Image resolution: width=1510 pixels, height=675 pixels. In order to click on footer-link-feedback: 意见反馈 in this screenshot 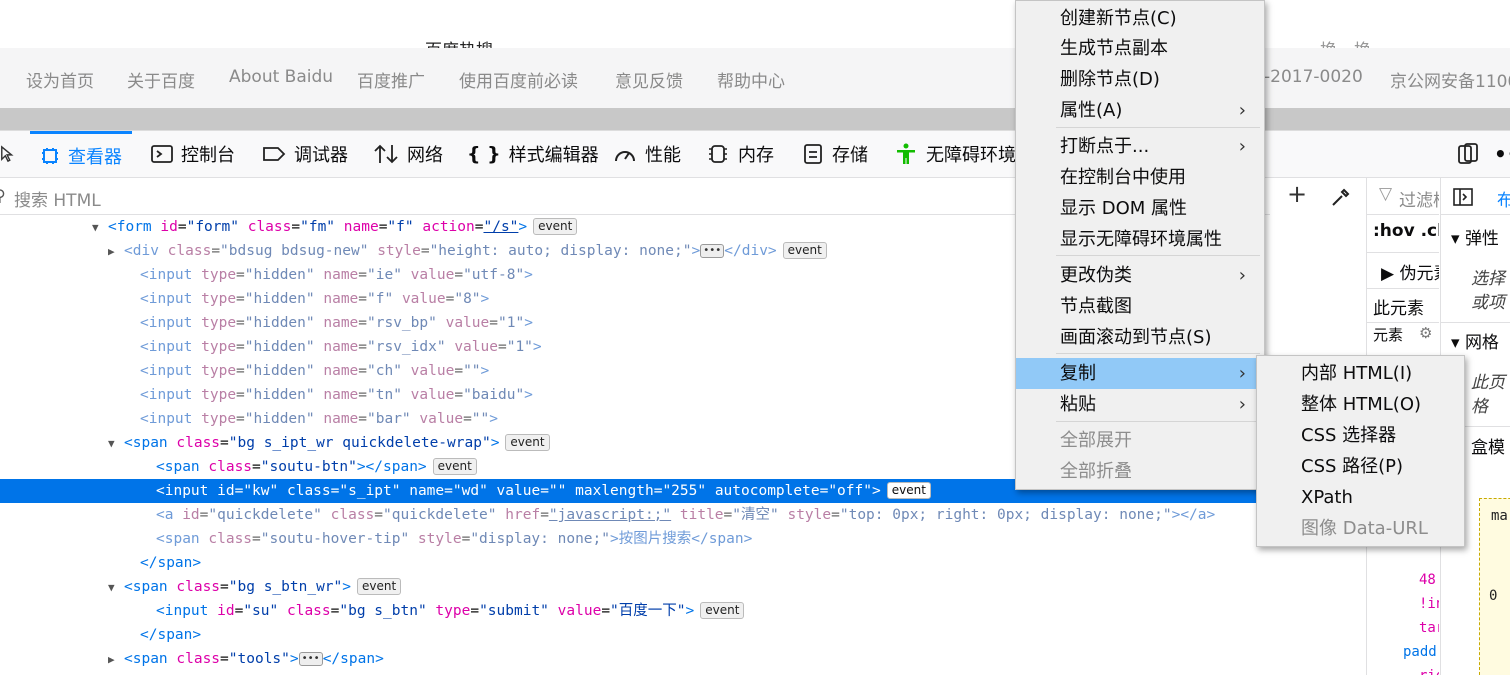, I will do `click(649, 79)`.